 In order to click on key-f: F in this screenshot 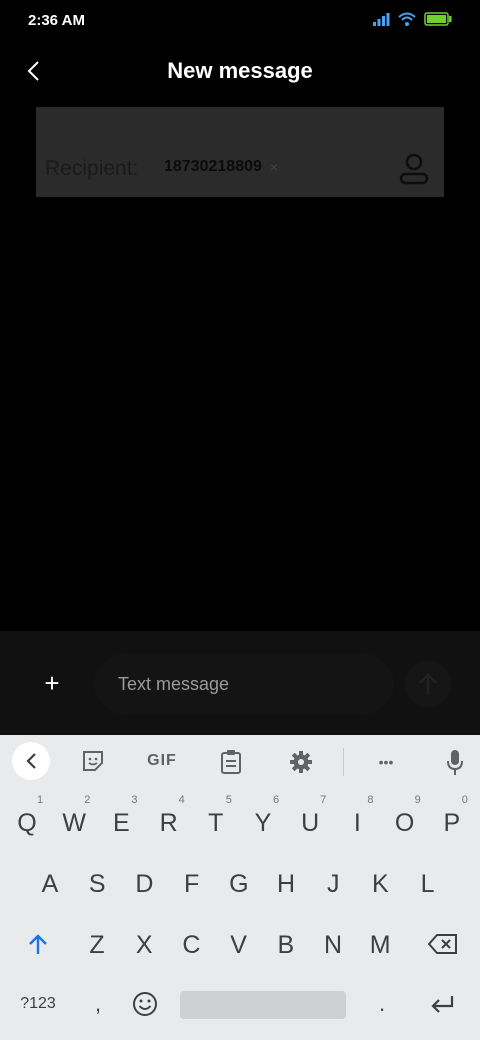, I will do `click(192, 884)`.